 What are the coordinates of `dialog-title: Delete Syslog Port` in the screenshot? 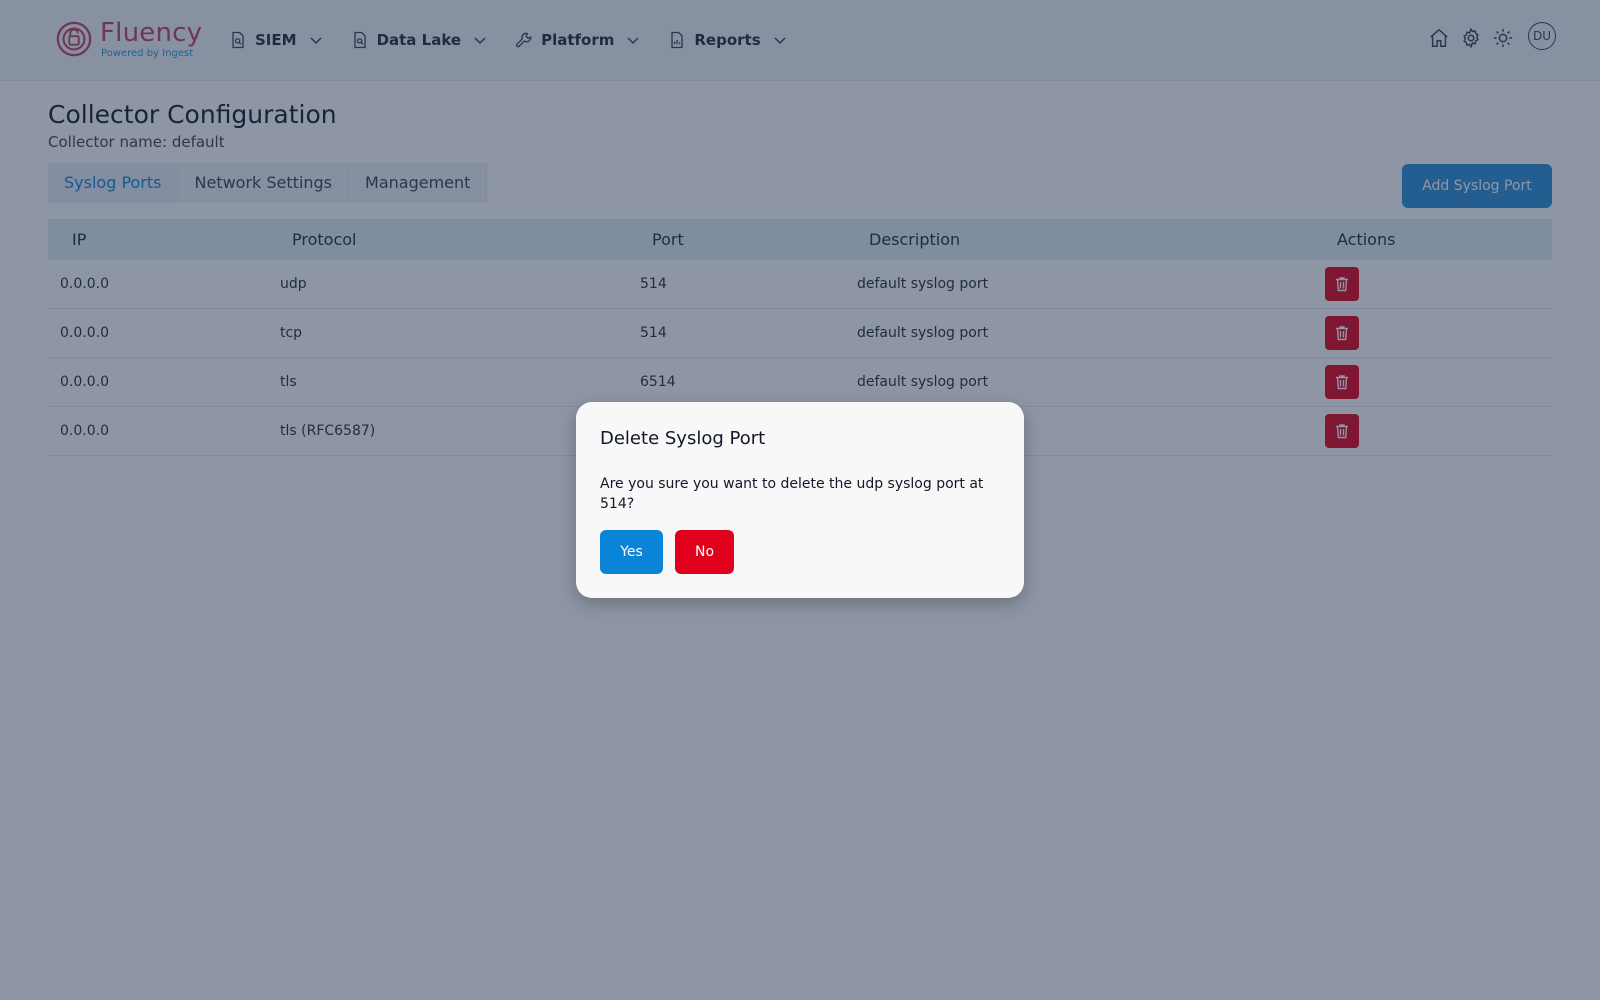 It's located at (683, 438).